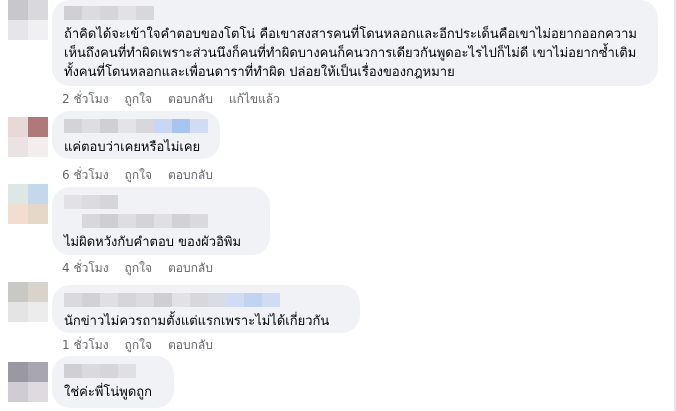  What do you see at coordinates (153, 242) in the screenshot?
I see `comment-text: ไม่ผิดหวังกับคำตอบ ของผัวอิพิม` at bounding box center [153, 242].